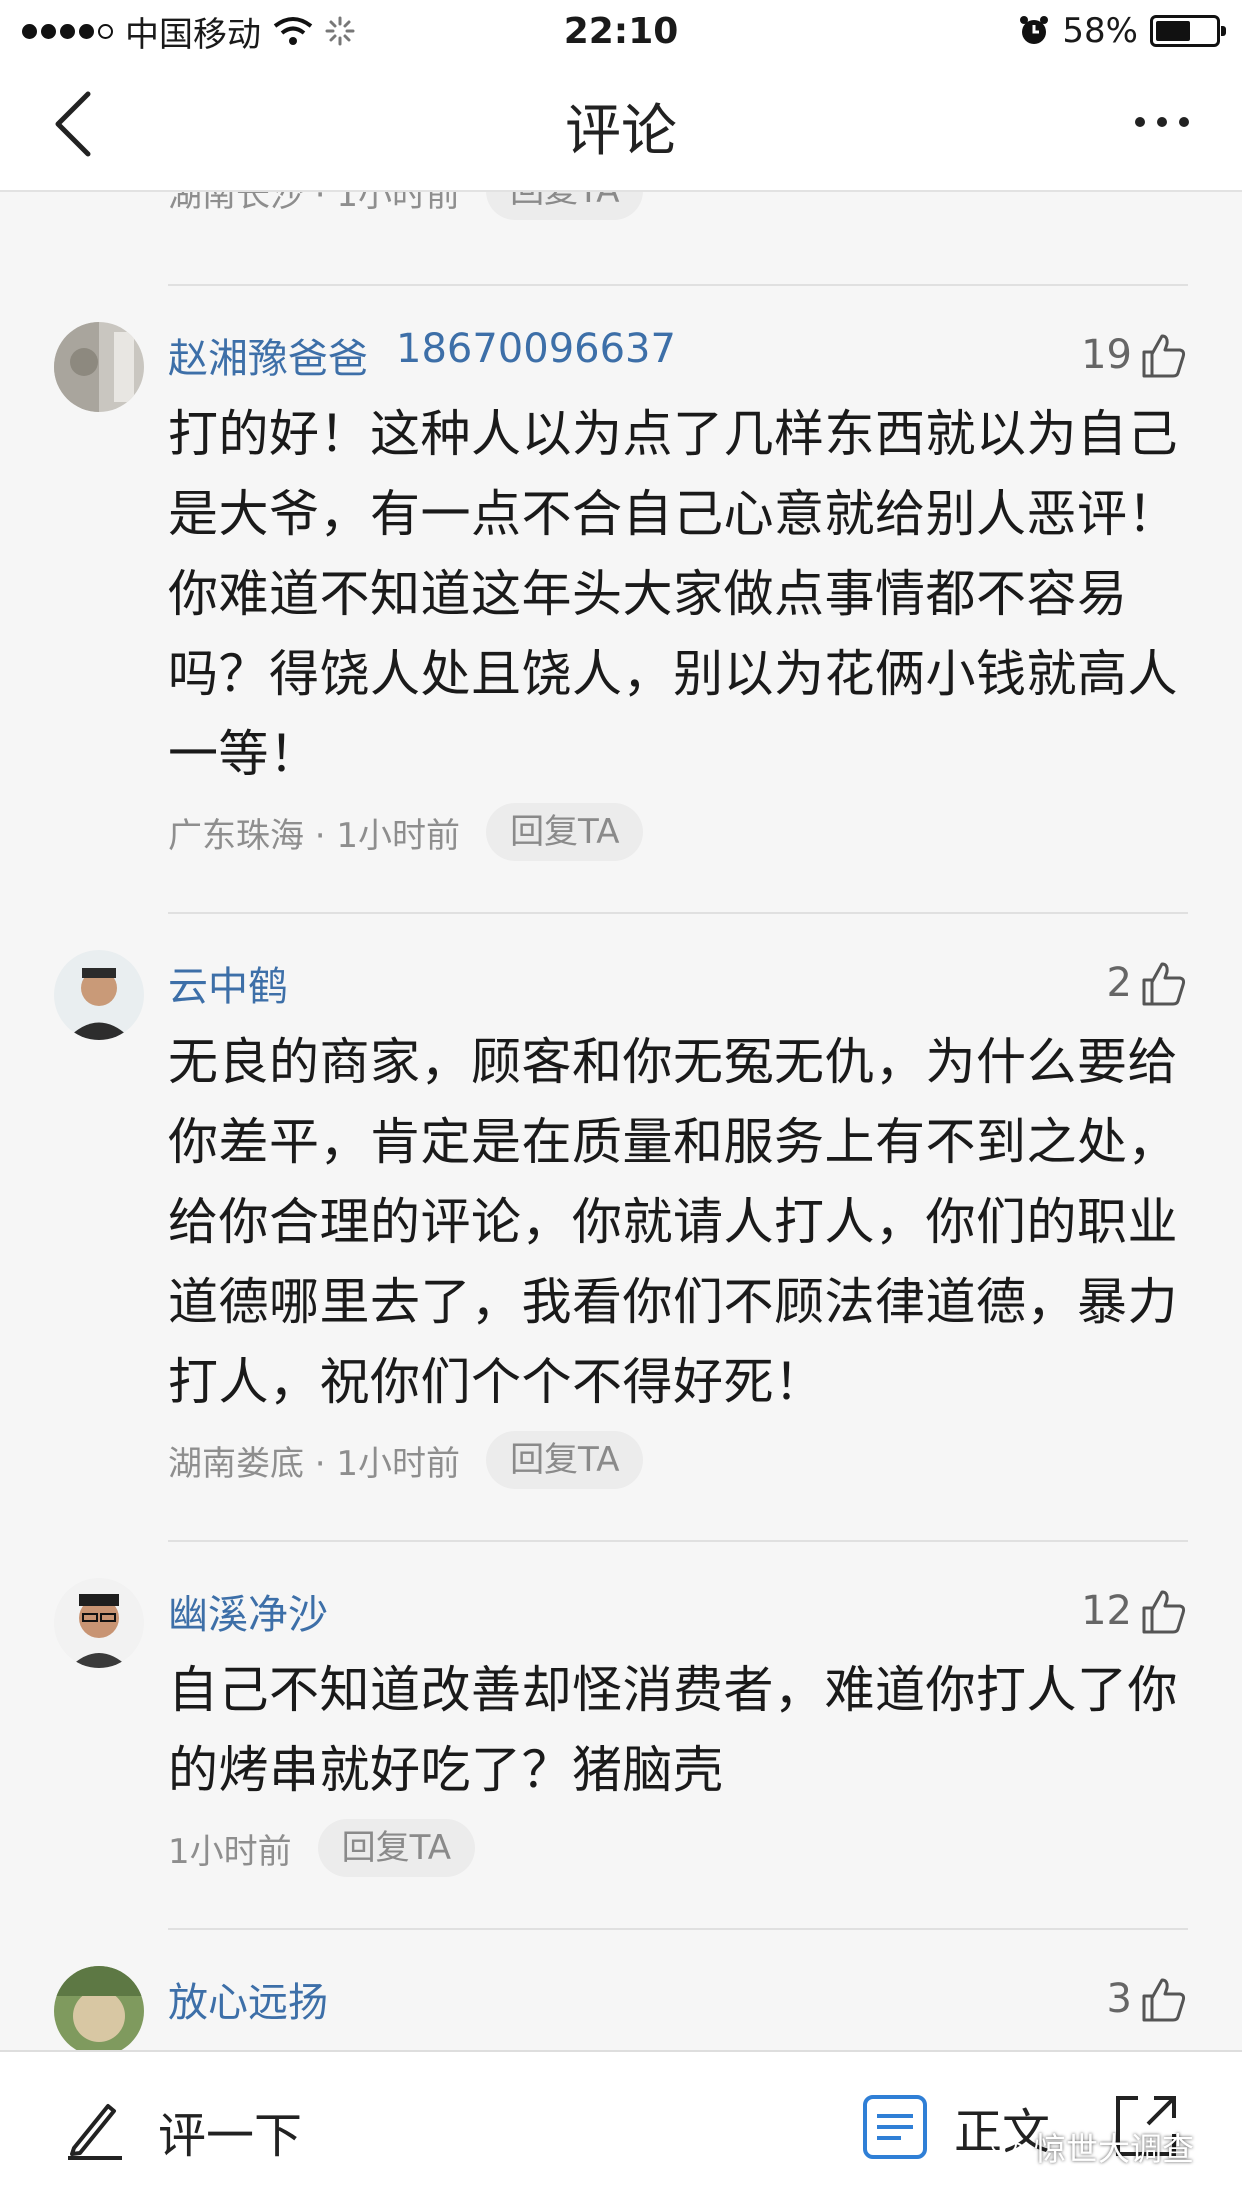  Describe the element at coordinates (314, 203) in the screenshot. I see `comment-location-time: 湖南长沙 · 1小时前` at that location.